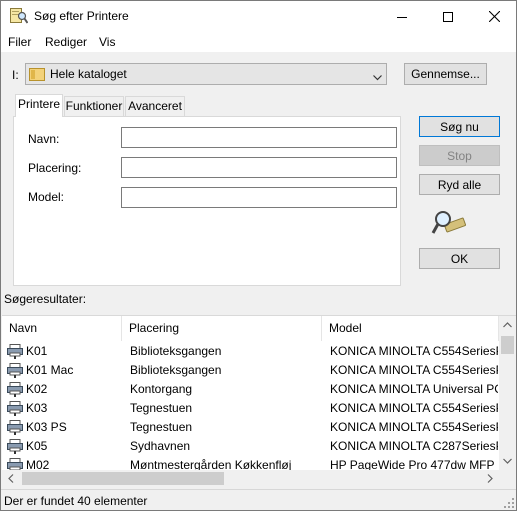  What do you see at coordinates (490, 478) in the screenshot?
I see `scroll-right-arrow-icon` at bounding box center [490, 478].